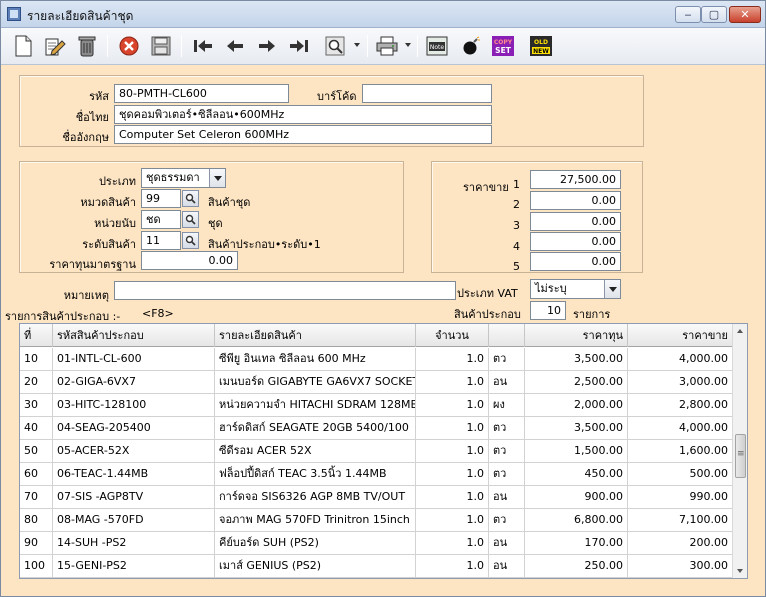 This screenshot has width=766, height=597. I want to click on print-dropdown-arrow, so click(408, 45).